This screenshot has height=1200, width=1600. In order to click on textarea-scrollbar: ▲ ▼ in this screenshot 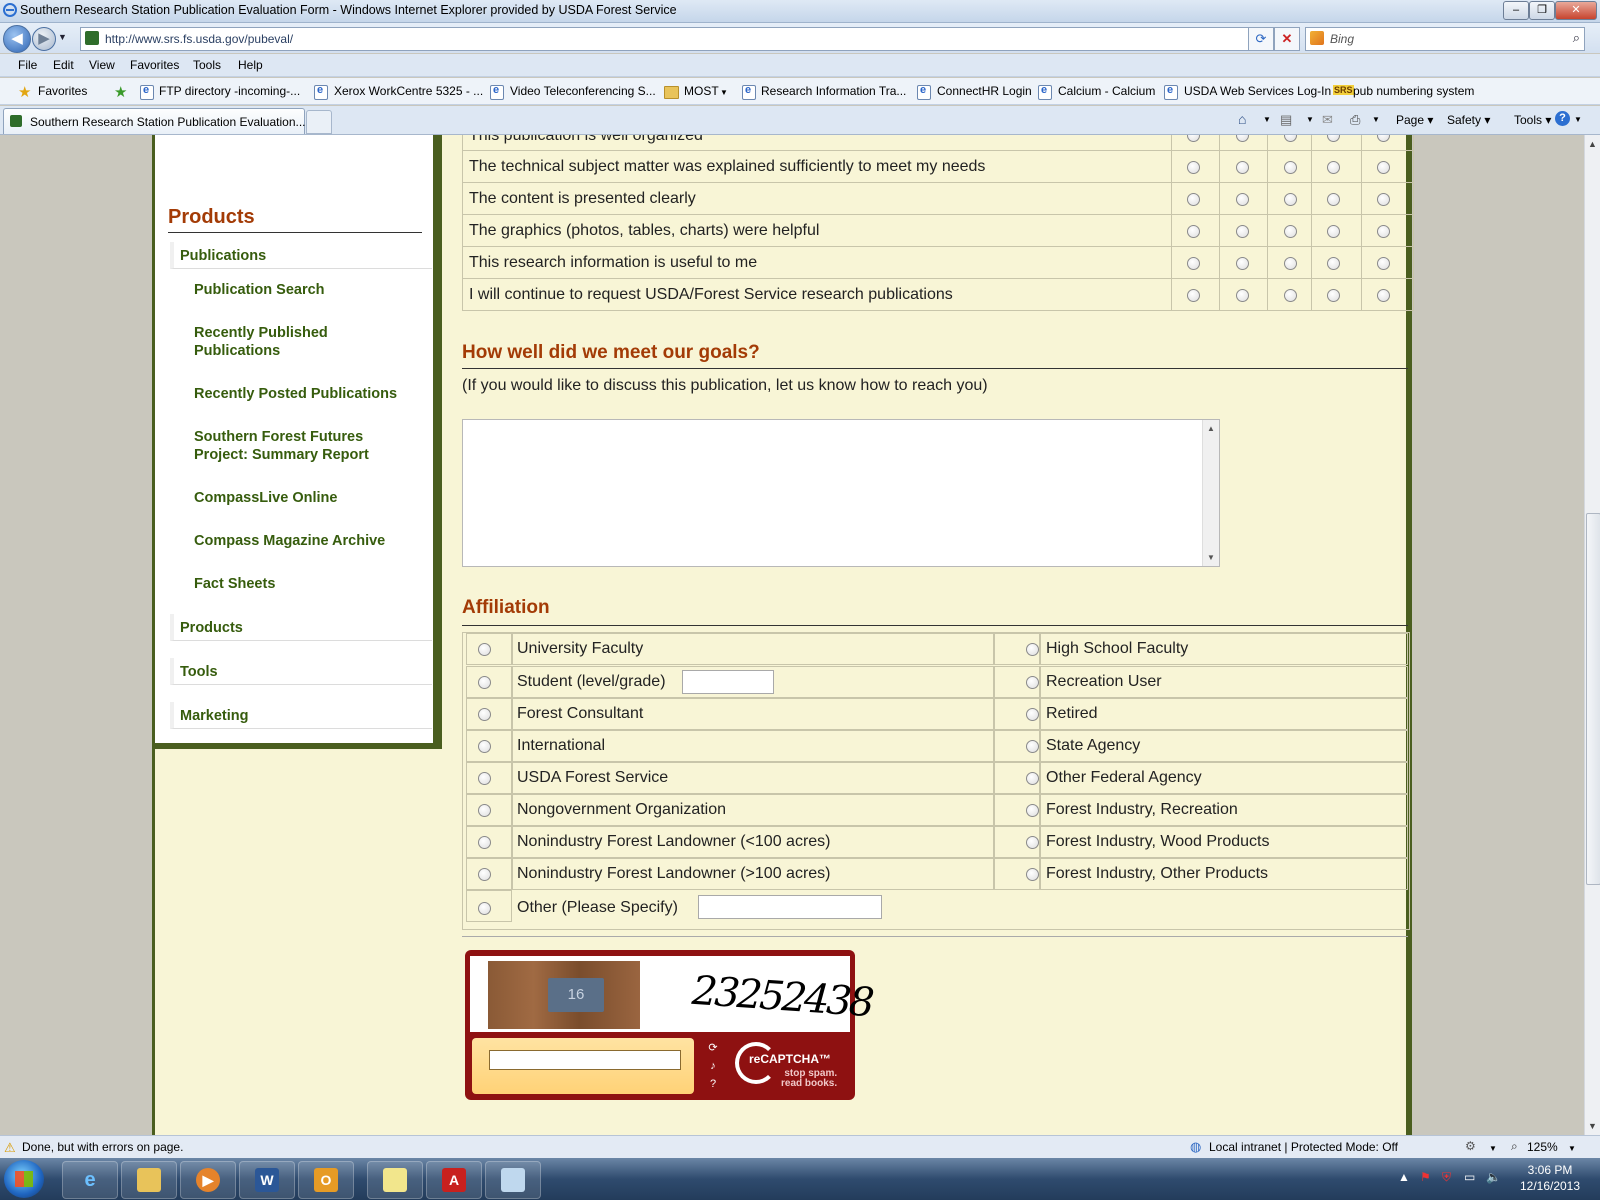, I will do `click(1210, 493)`.